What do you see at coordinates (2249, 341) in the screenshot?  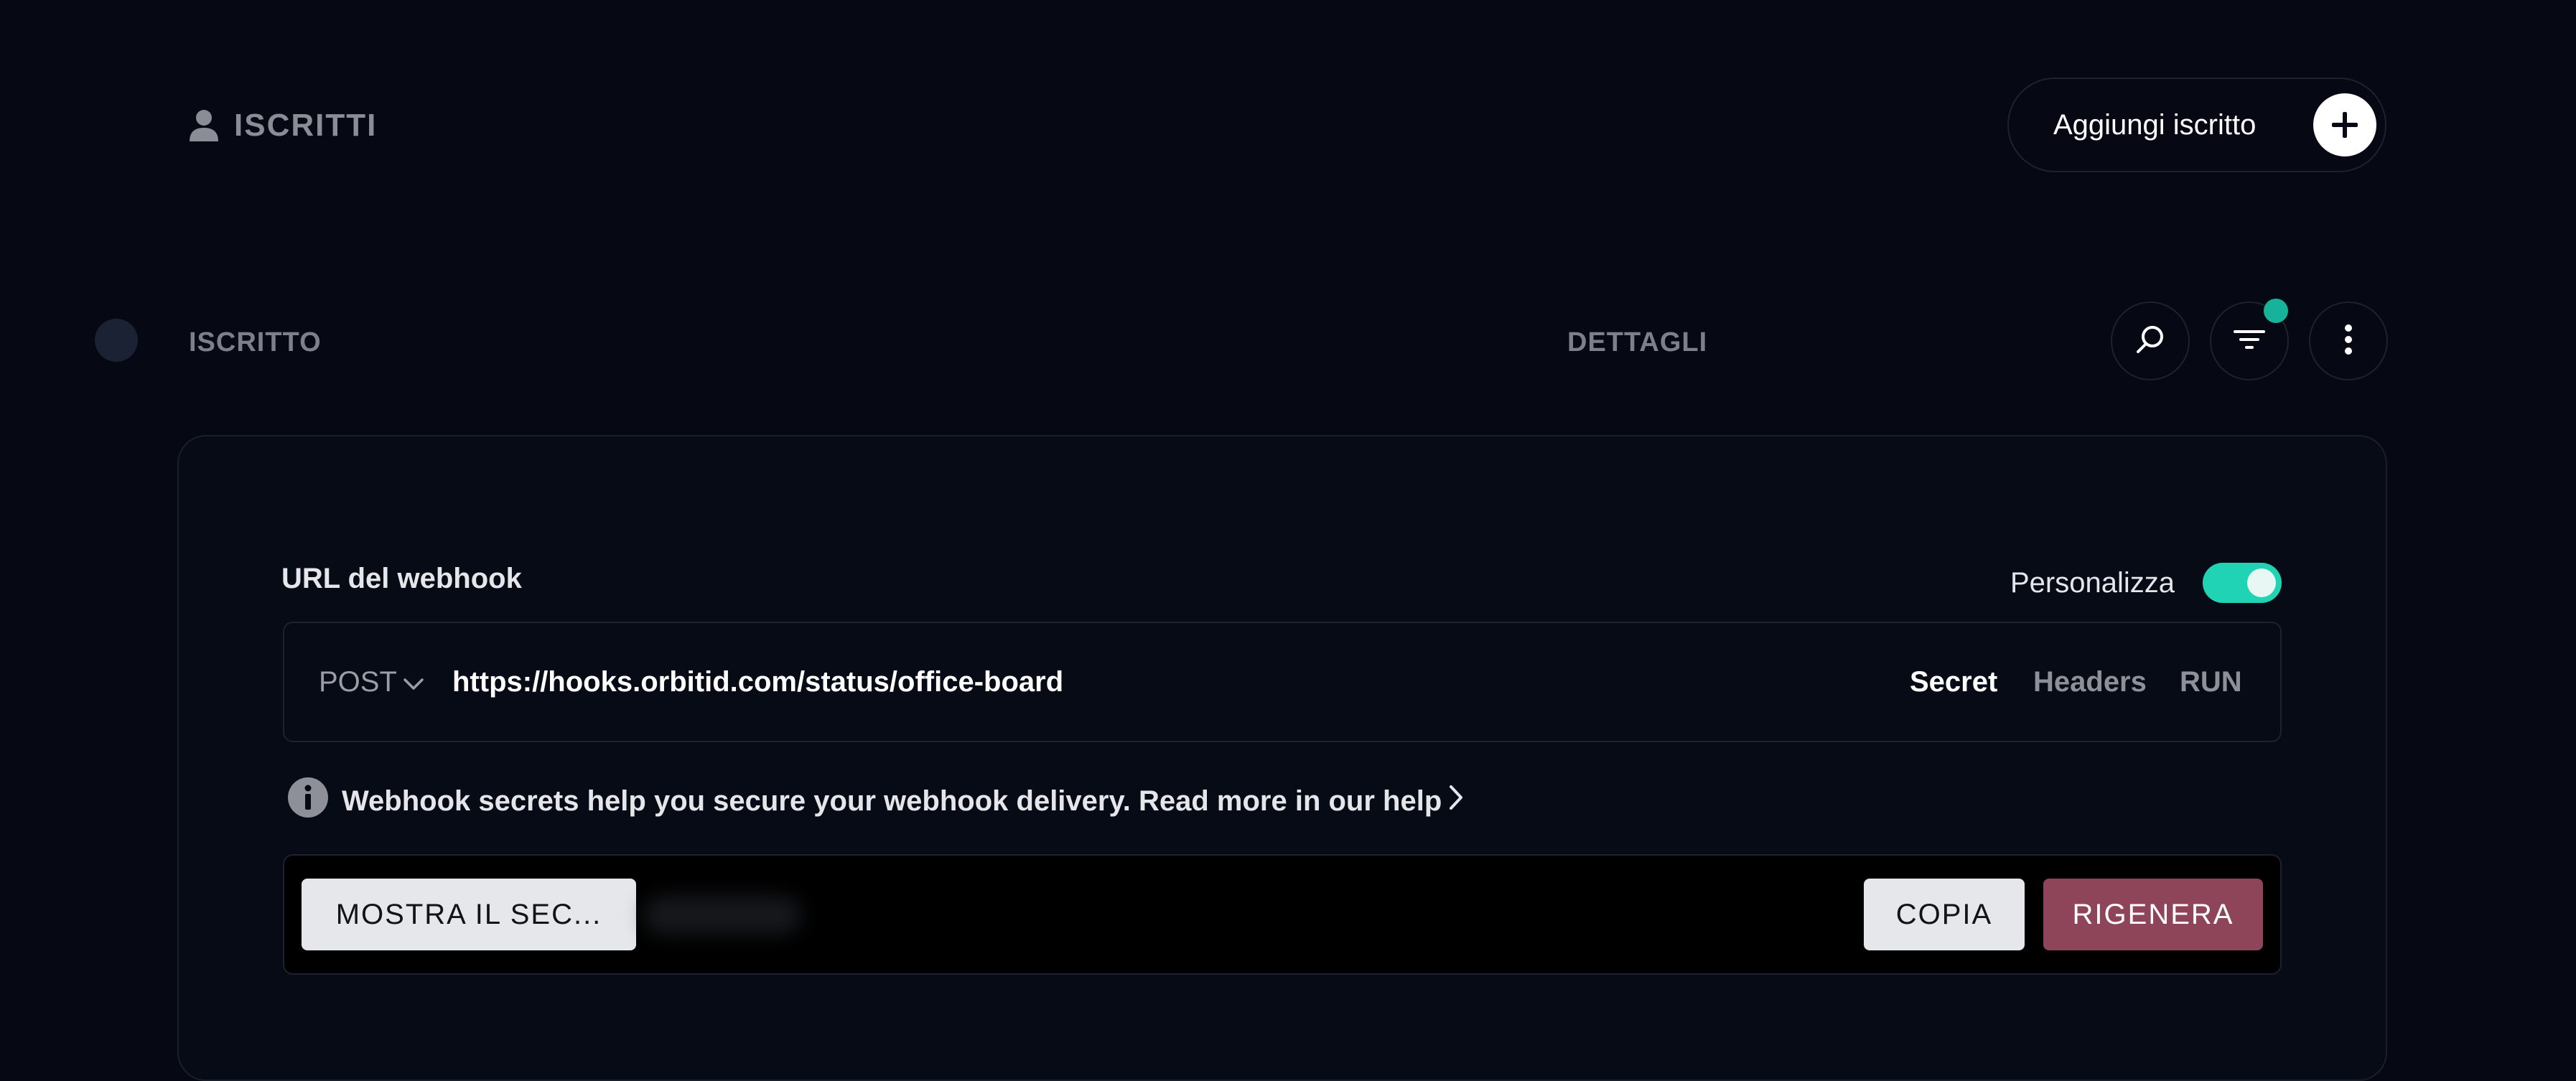 I see `filter-icon` at bounding box center [2249, 341].